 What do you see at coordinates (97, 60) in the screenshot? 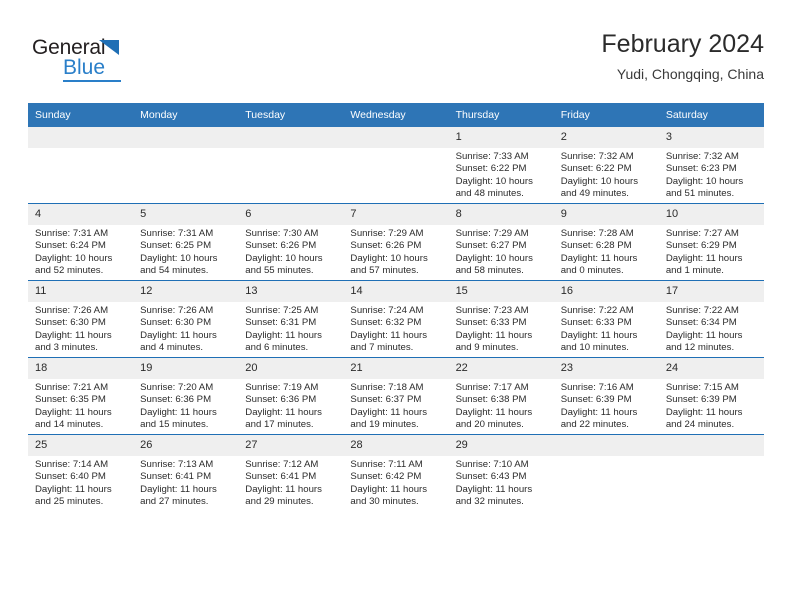
I see `generalblue-logo: General Blue` at bounding box center [97, 60].